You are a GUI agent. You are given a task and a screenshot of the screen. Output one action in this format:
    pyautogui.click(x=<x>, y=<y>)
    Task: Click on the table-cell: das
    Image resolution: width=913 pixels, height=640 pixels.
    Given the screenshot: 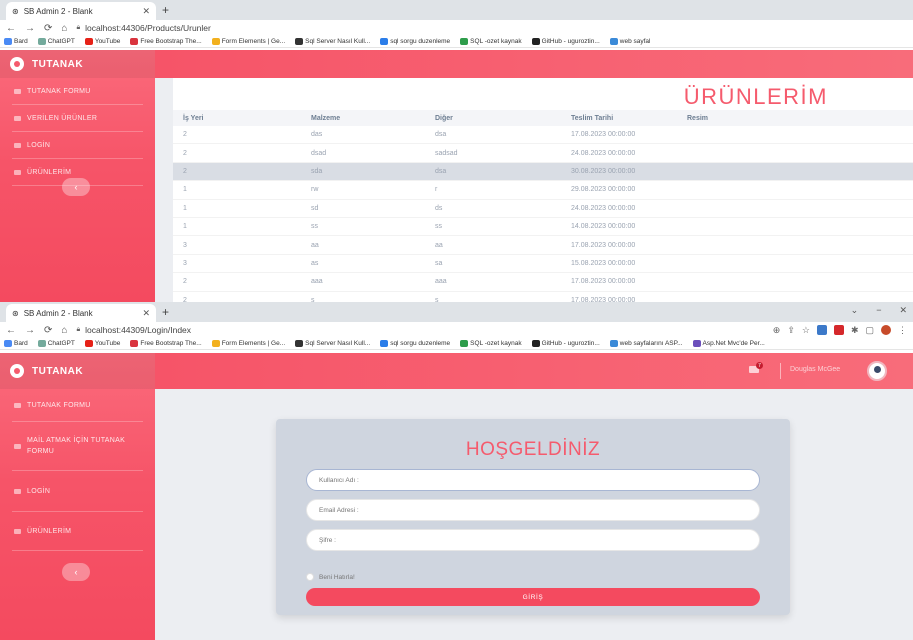 What is the action you would take?
    pyautogui.click(x=317, y=135)
    